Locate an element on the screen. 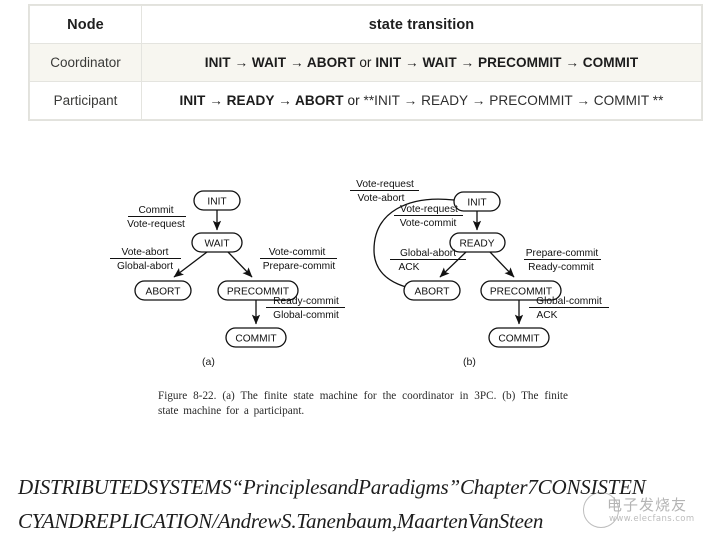 Image resolution: width=715 pixels, height=542 pixels. edge-label-precommit-commit-a: Ready-commit Global-commit is located at coordinates (305, 308).